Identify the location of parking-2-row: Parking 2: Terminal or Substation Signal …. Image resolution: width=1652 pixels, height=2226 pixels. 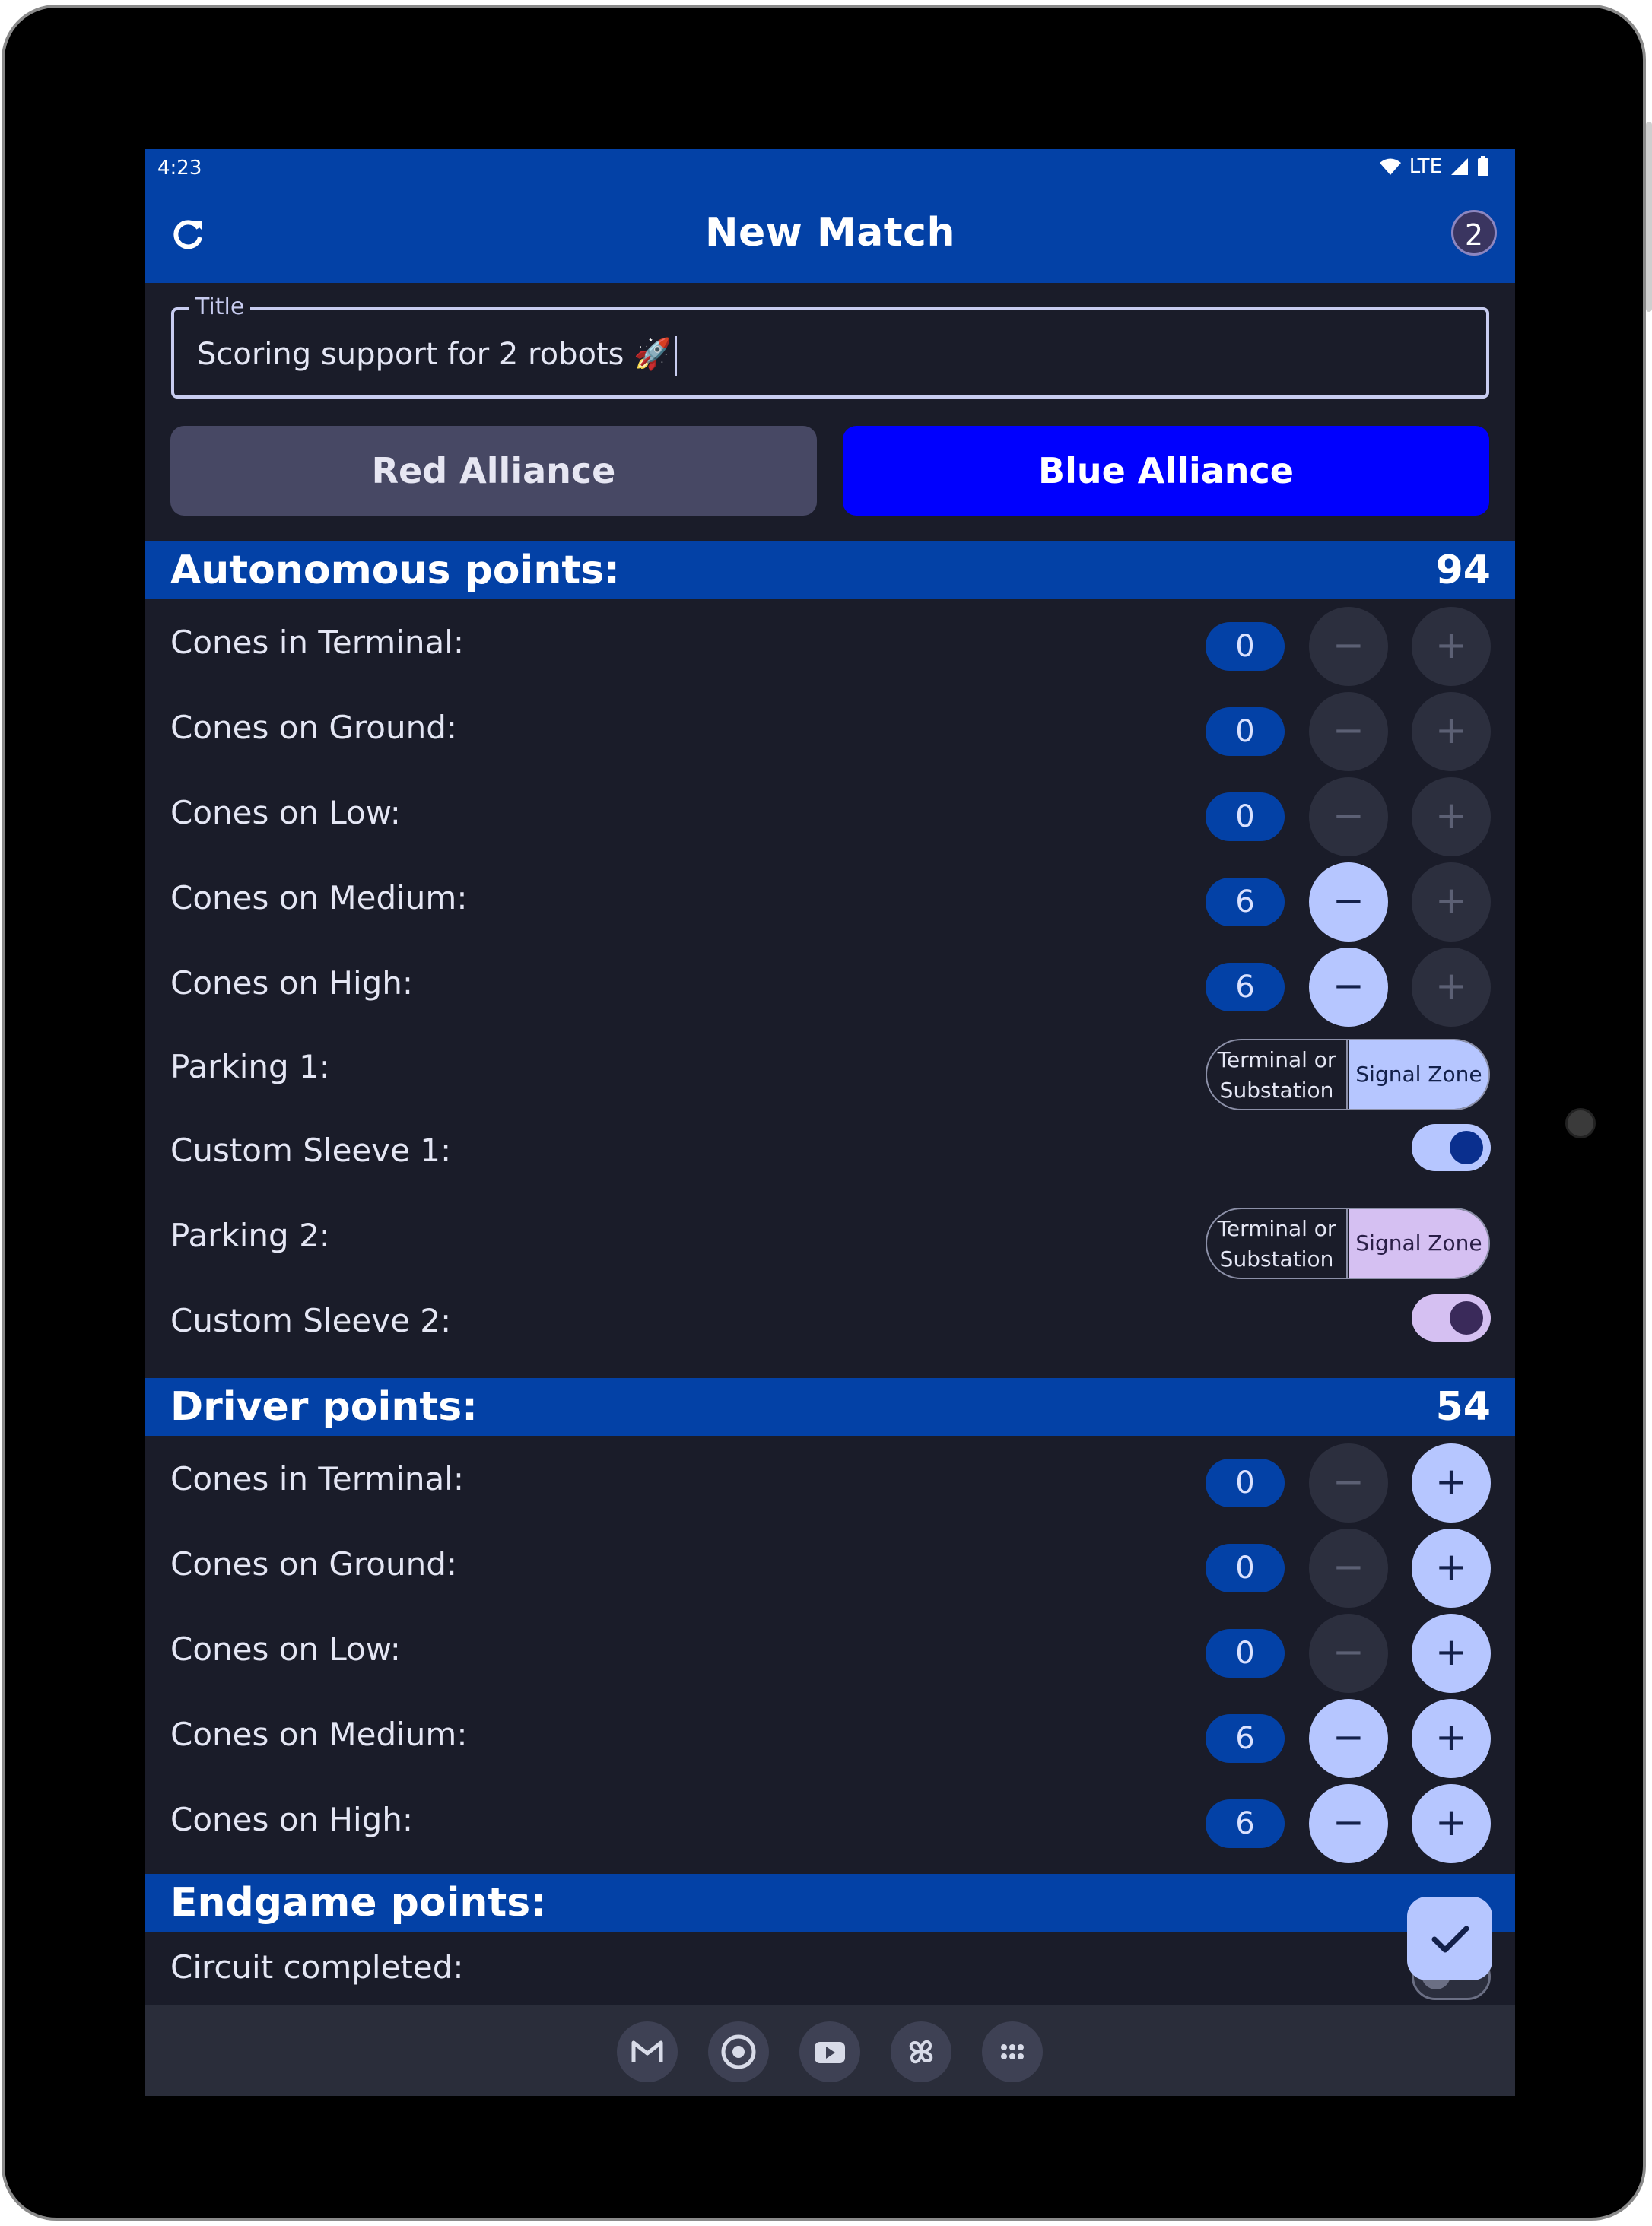
(830, 1242).